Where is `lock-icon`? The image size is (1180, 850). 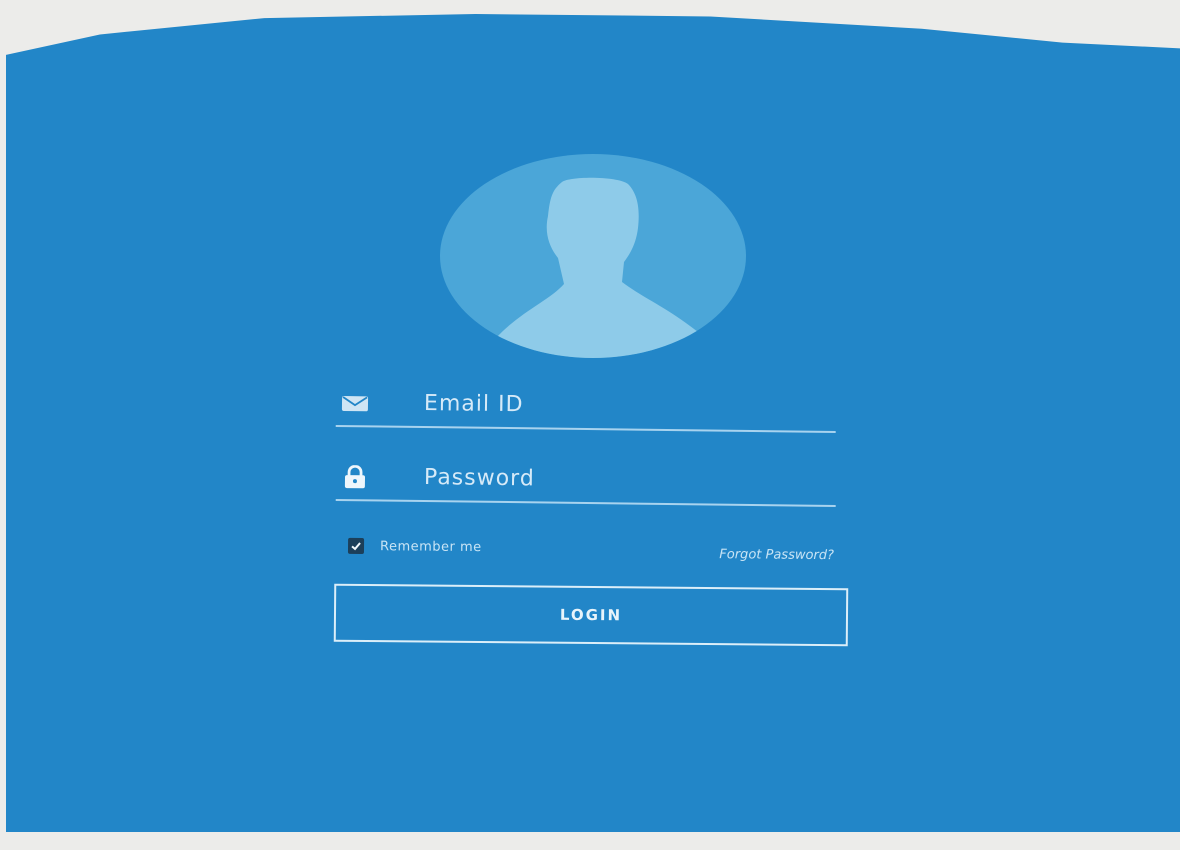 lock-icon is located at coordinates (355, 476).